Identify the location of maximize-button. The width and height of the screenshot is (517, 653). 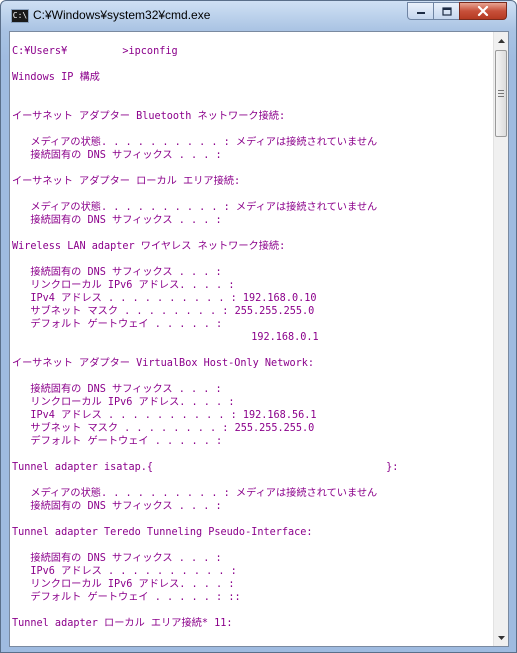
(446, 11).